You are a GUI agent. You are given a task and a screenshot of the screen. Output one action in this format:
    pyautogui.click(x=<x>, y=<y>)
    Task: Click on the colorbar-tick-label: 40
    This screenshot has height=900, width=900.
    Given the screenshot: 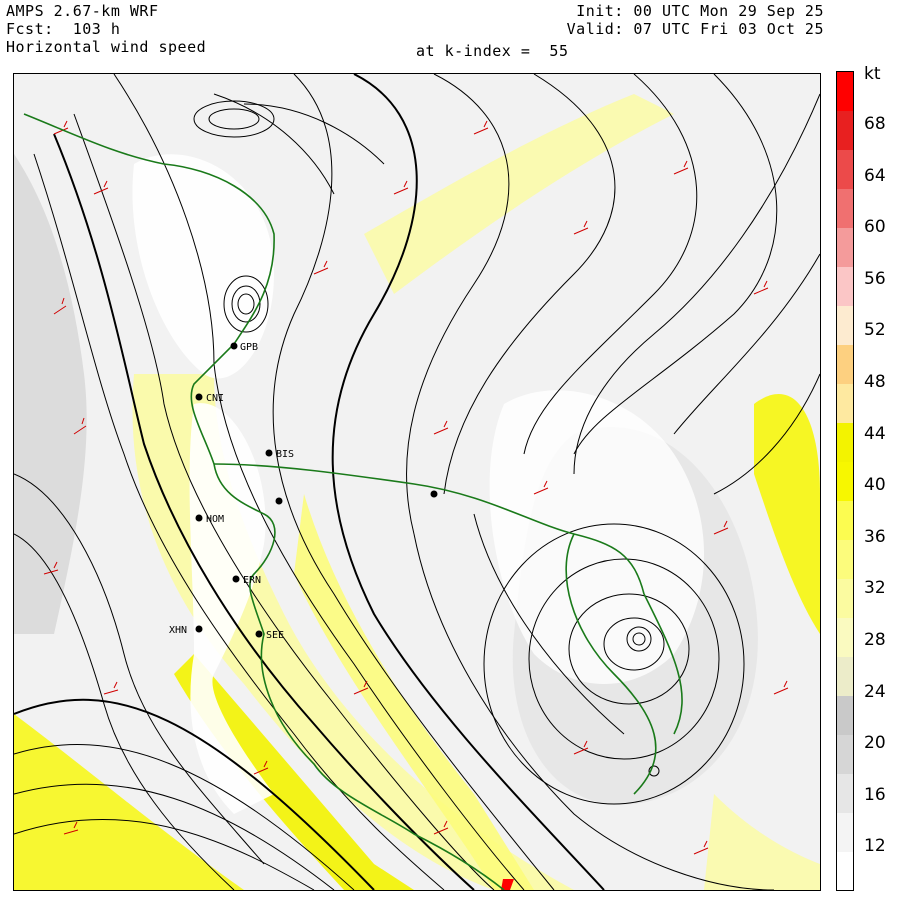 What is the action you would take?
    pyautogui.click(x=875, y=485)
    